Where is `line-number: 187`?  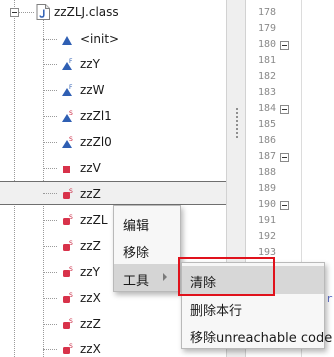
line-number: 187 is located at coordinates (267, 156).